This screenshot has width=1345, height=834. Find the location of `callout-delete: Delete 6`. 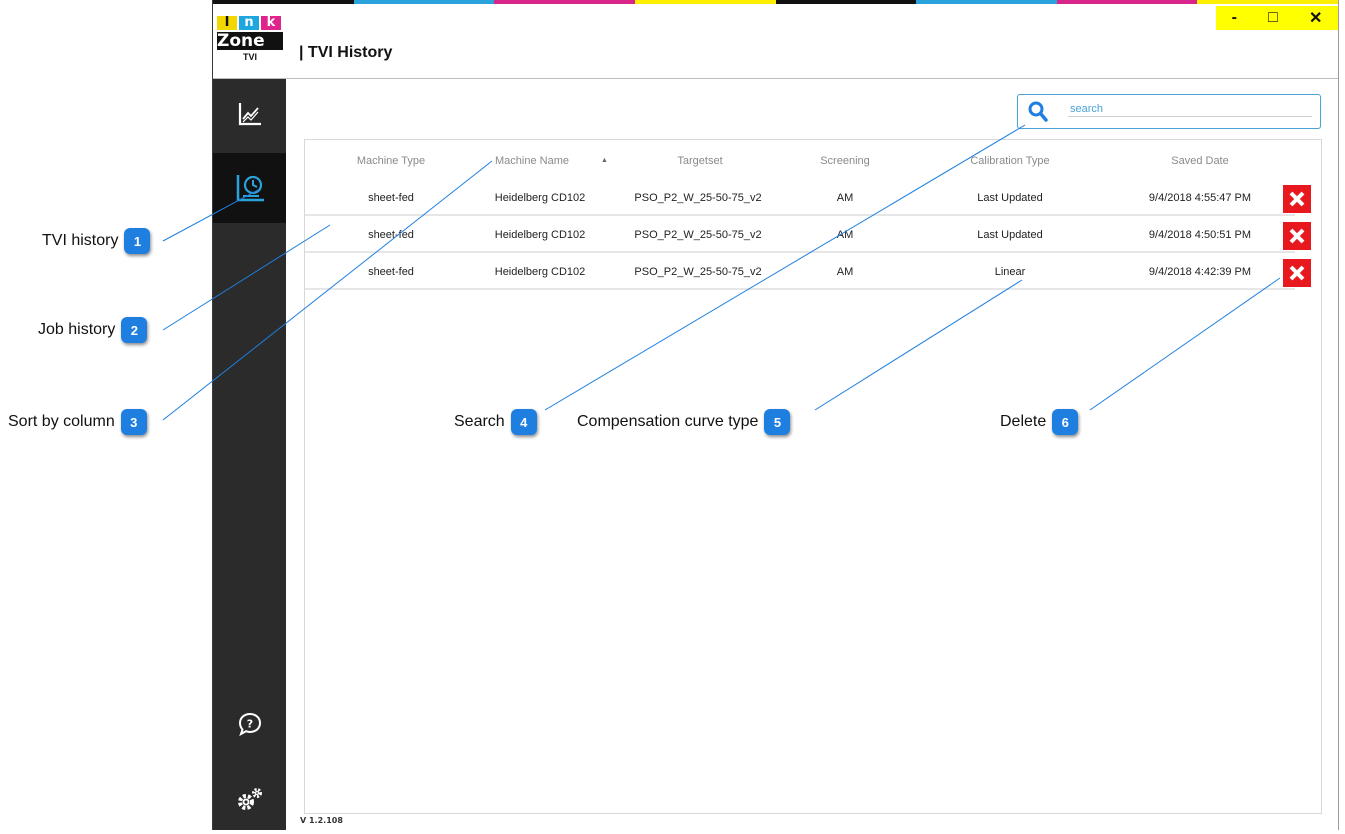

callout-delete: Delete 6 is located at coordinates (1039, 422).